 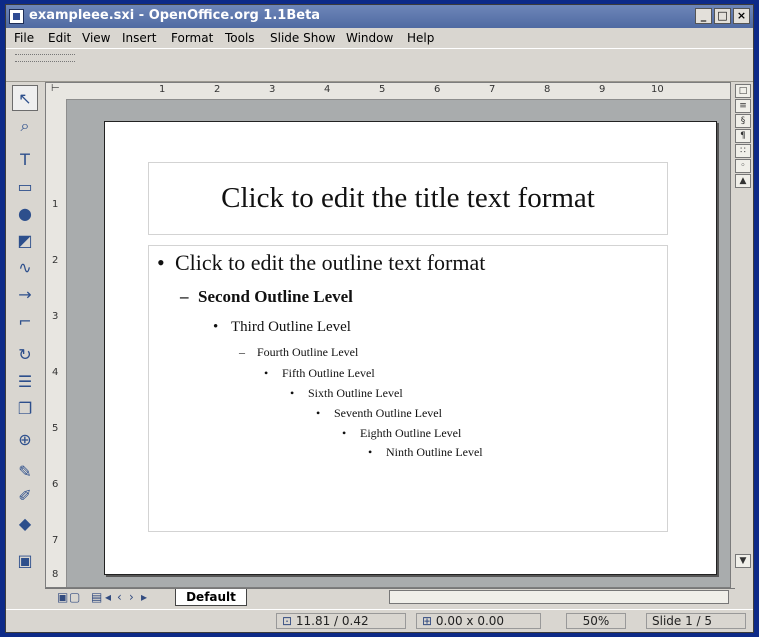 What do you see at coordinates (299, 352) in the screenshot?
I see `outline-level-4: – Fourth Outline Level` at bounding box center [299, 352].